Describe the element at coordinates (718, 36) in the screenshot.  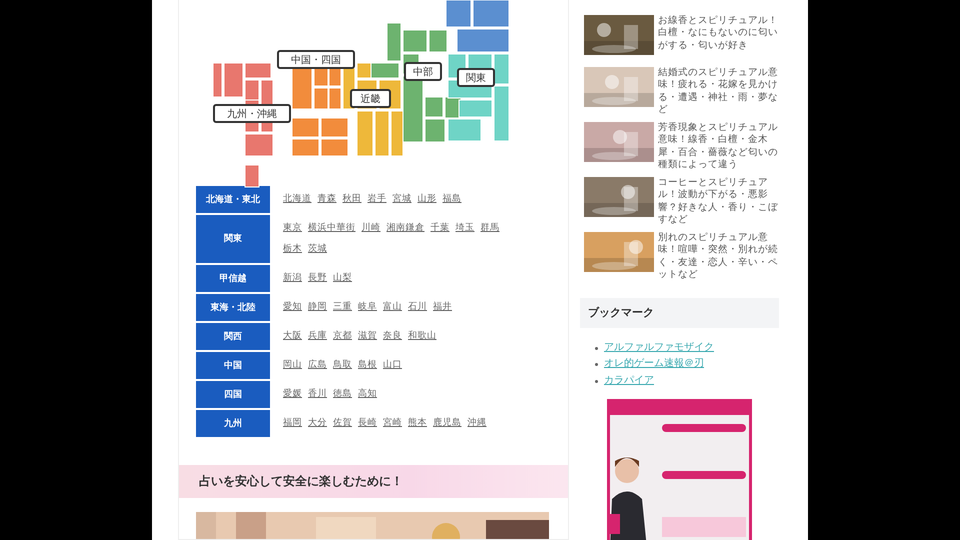
I see `post-title: お線香とスピリチュアル！白檀・なにもないのに匂いがする・匂いが好き` at that location.